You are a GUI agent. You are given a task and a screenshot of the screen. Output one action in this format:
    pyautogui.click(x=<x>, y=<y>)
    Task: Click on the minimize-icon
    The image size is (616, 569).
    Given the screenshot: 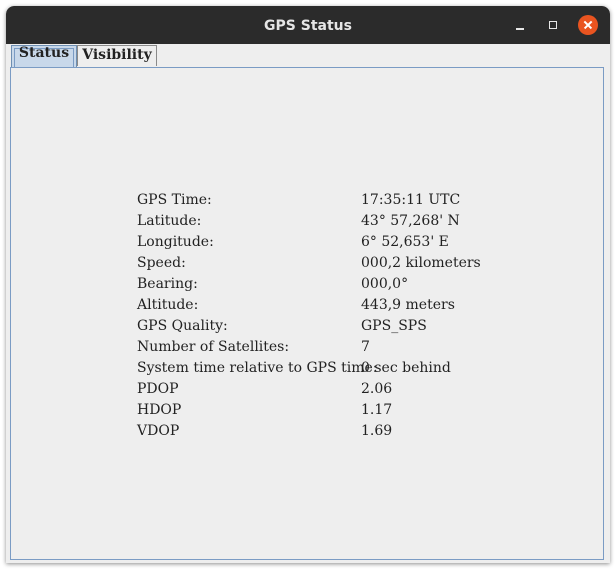 What is the action you would take?
    pyautogui.click(x=520, y=29)
    